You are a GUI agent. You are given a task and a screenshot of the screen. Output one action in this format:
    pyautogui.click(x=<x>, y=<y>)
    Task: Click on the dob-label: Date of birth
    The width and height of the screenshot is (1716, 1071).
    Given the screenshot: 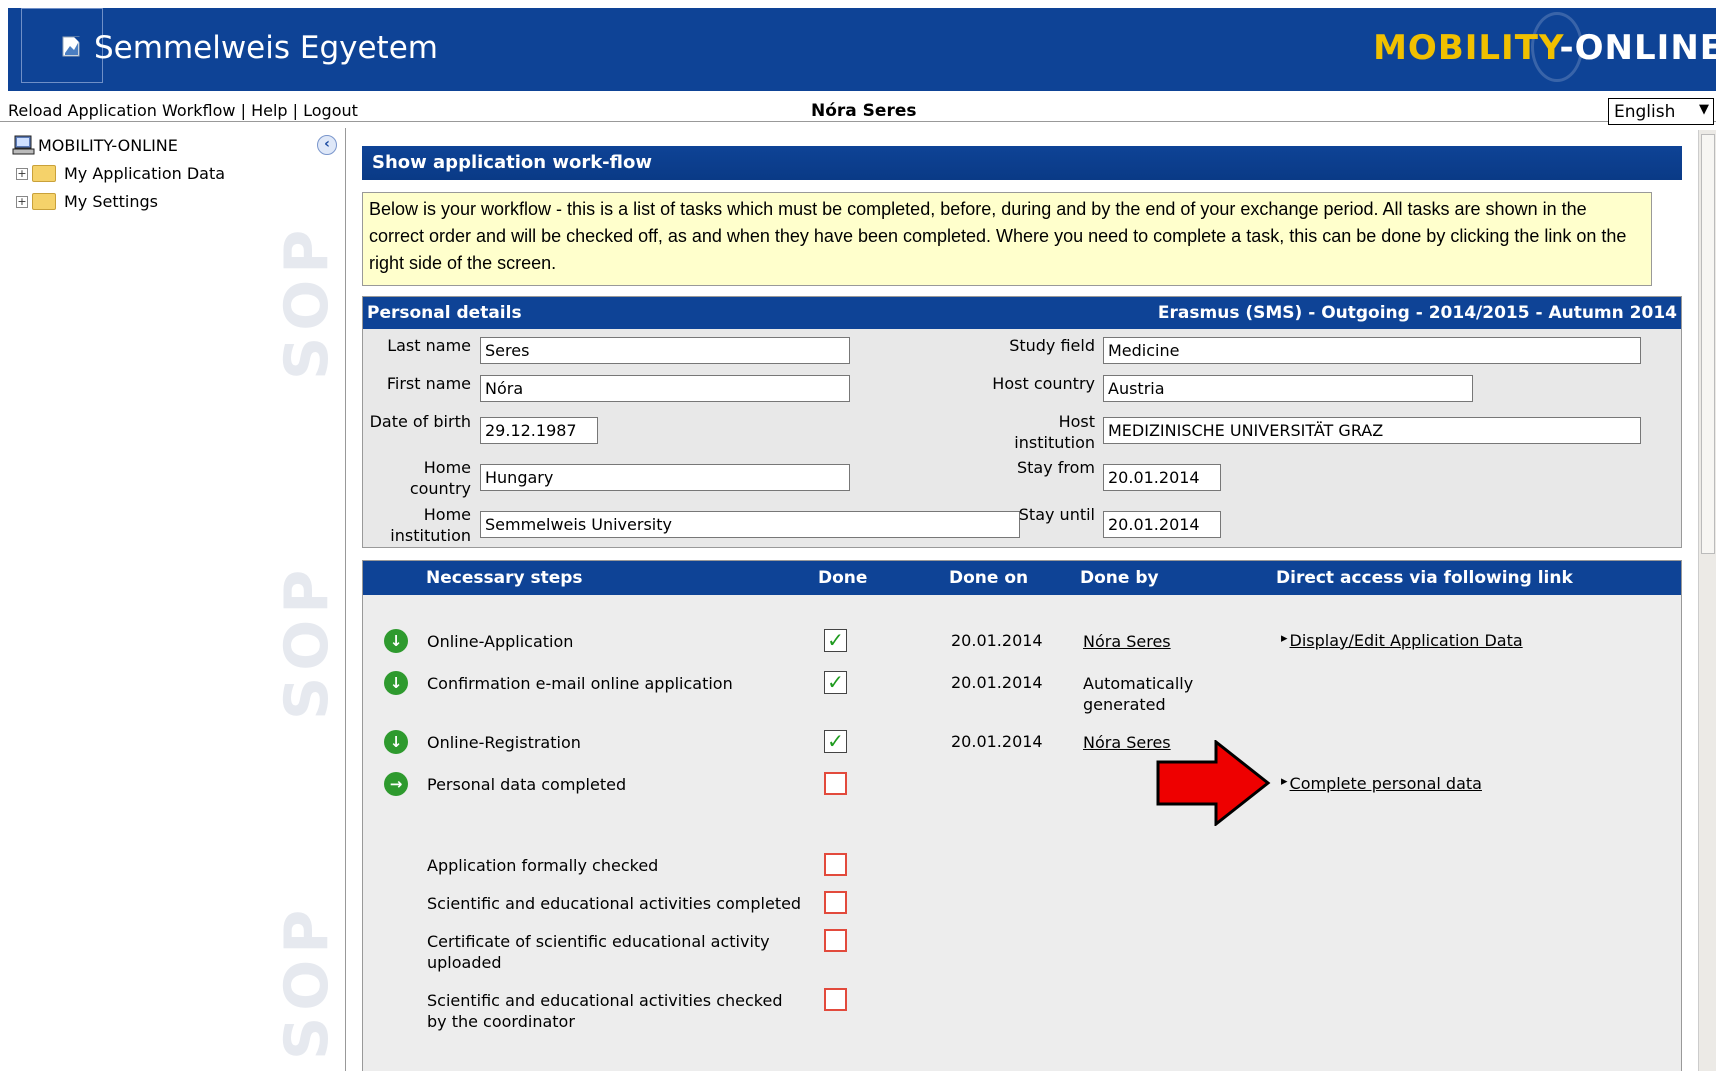 What is the action you would take?
    pyautogui.click(x=420, y=421)
    